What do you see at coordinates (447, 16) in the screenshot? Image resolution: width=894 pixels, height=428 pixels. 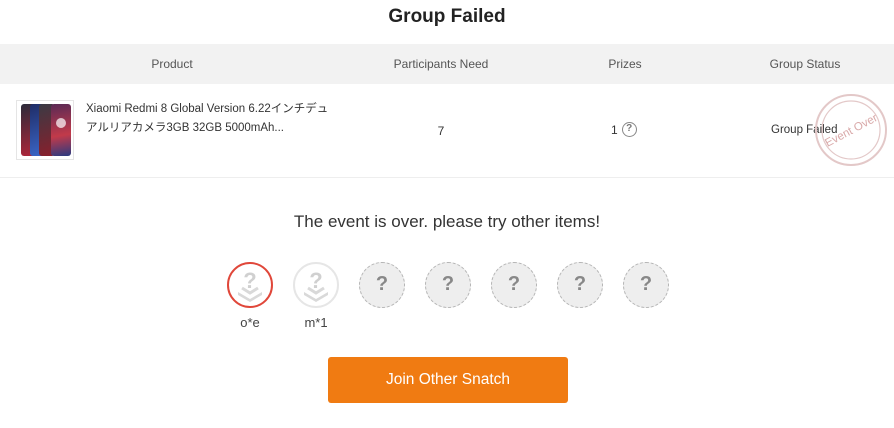 I see `page-title: Group Failed` at bounding box center [447, 16].